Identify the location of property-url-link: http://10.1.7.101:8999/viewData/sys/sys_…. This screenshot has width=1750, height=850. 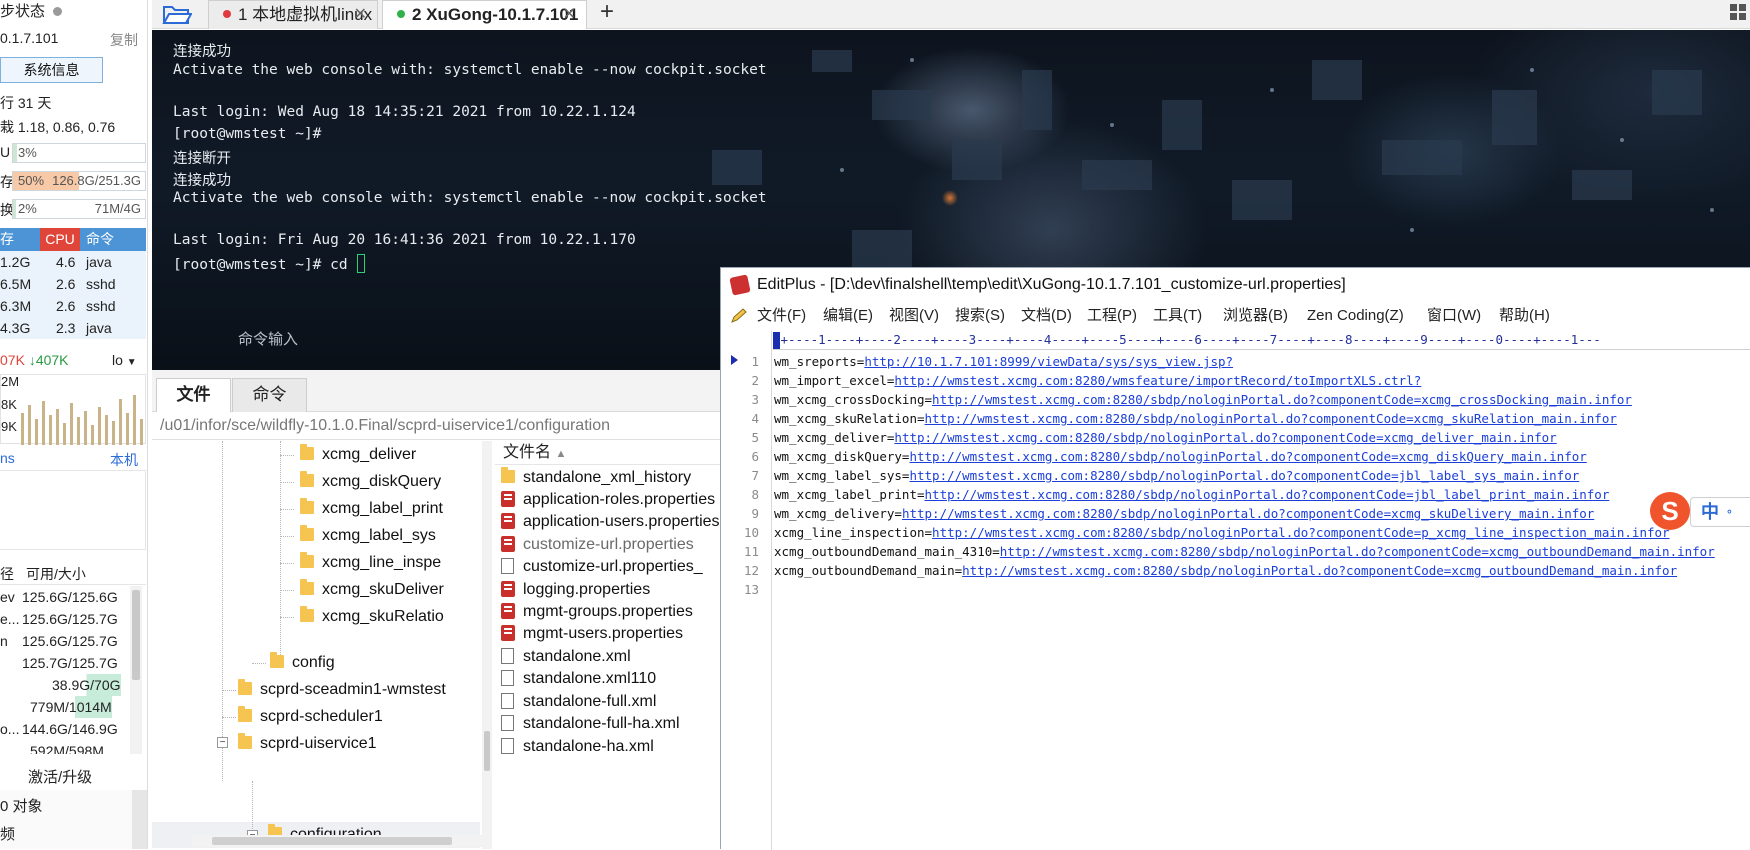
(1048, 361).